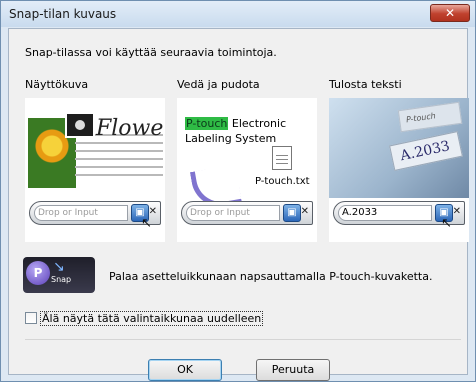 The height and width of the screenshot is (382, 476). I want to click on snap-label: Snap, so click(61, 279).